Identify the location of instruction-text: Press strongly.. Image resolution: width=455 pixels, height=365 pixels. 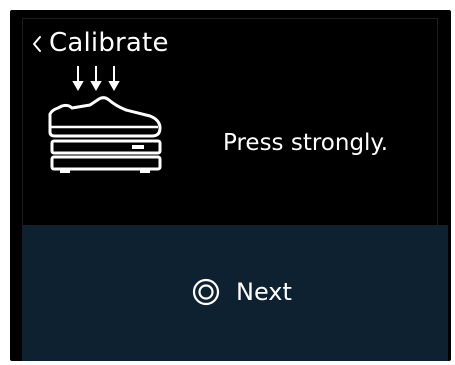
(306, 143).